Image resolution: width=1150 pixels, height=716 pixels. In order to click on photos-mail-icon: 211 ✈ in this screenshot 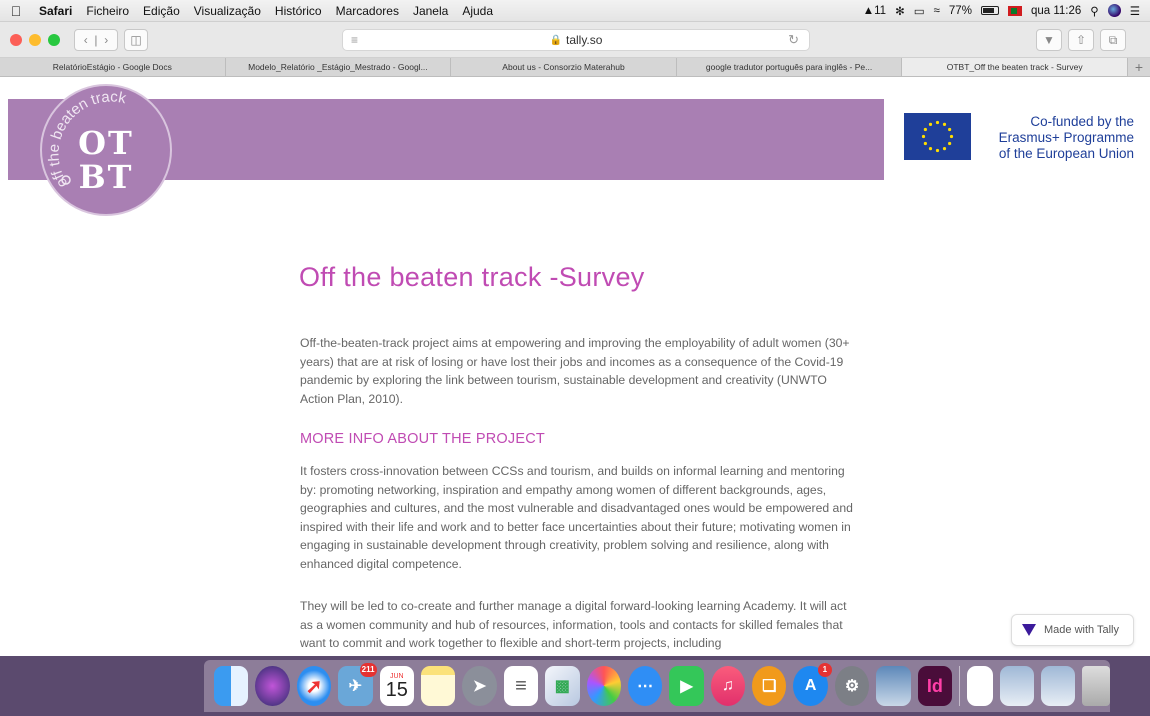, I will do `click(357, 684)`.